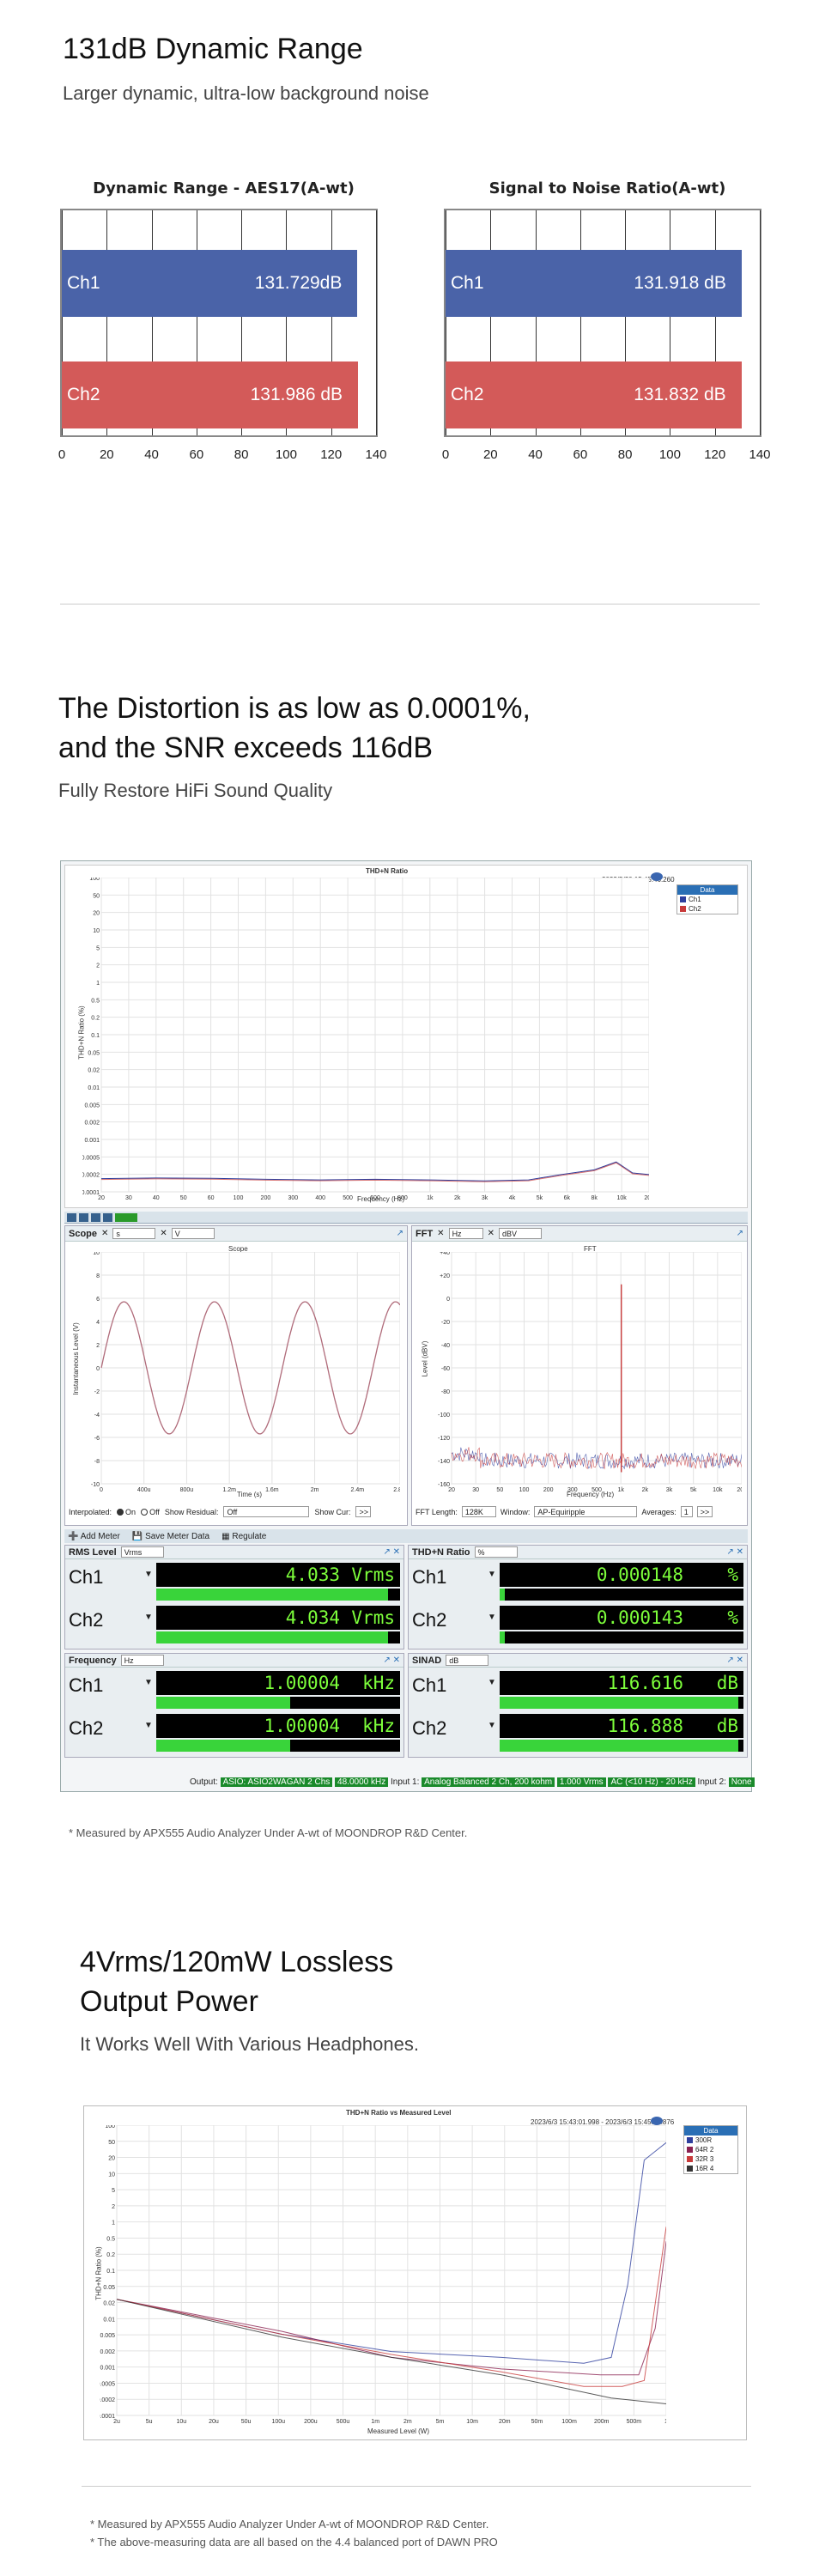  I want to click on x-tick-label: 20k, so click(739, 1489).